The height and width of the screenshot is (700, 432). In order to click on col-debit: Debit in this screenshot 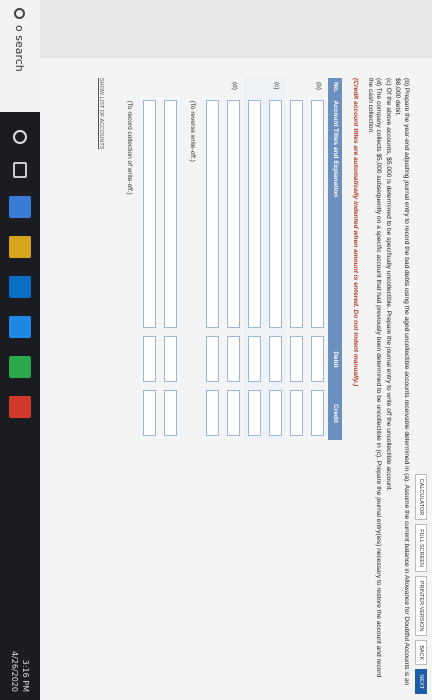, I will do `click(335, 359)`.